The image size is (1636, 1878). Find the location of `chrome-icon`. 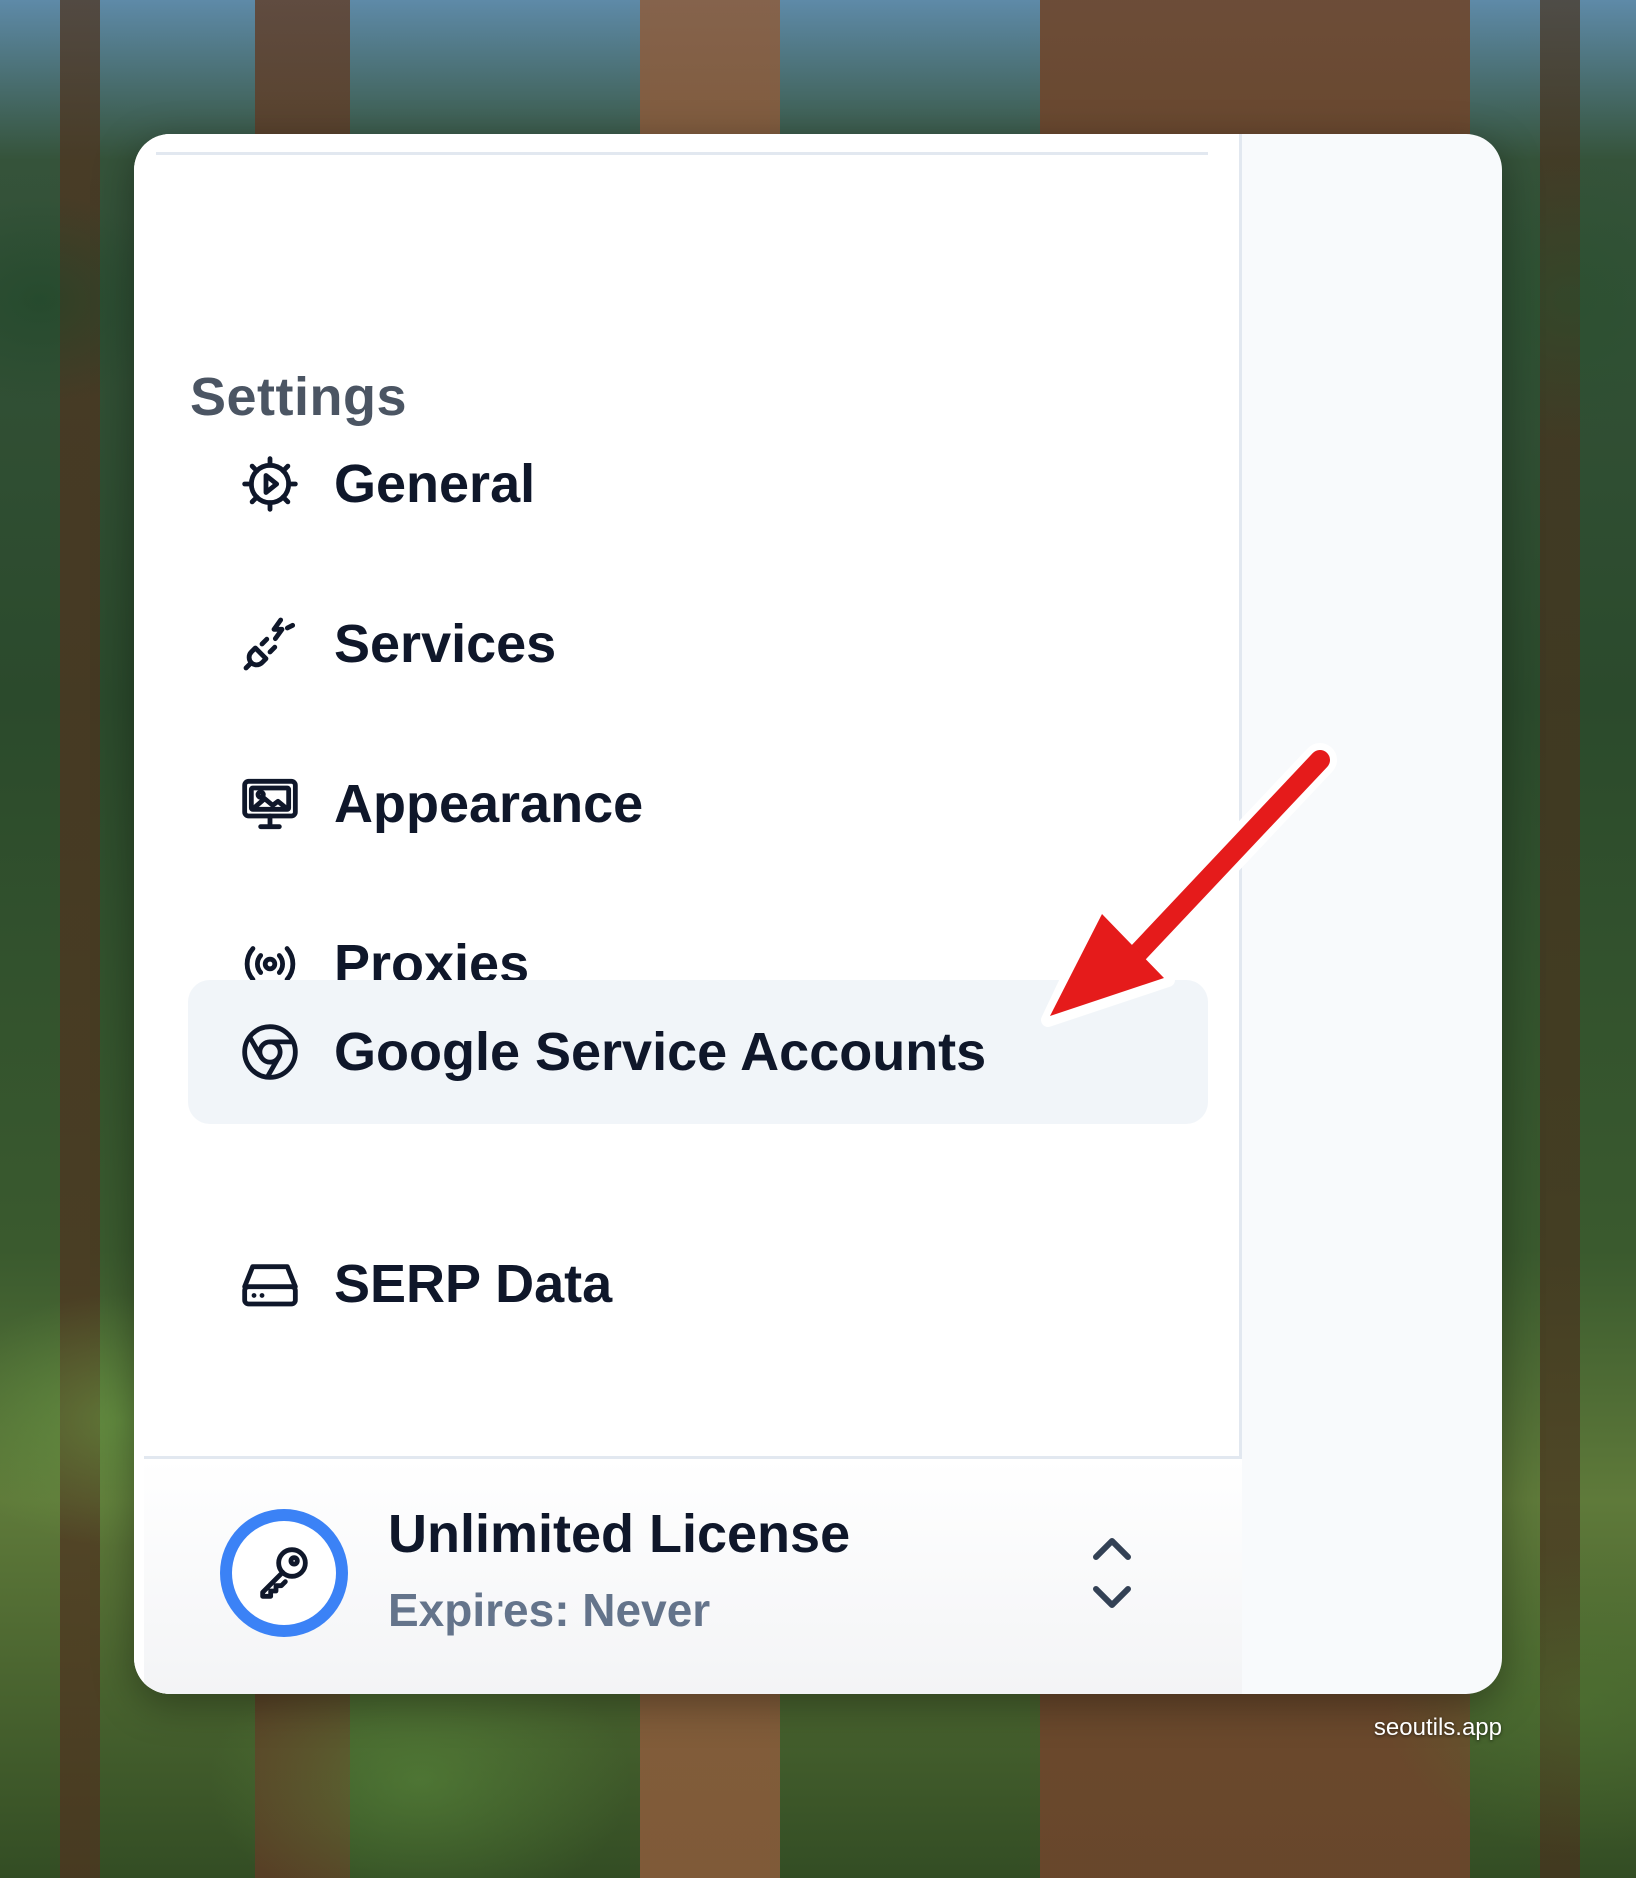

chrome-icon is located at coordinates (270, 1052).